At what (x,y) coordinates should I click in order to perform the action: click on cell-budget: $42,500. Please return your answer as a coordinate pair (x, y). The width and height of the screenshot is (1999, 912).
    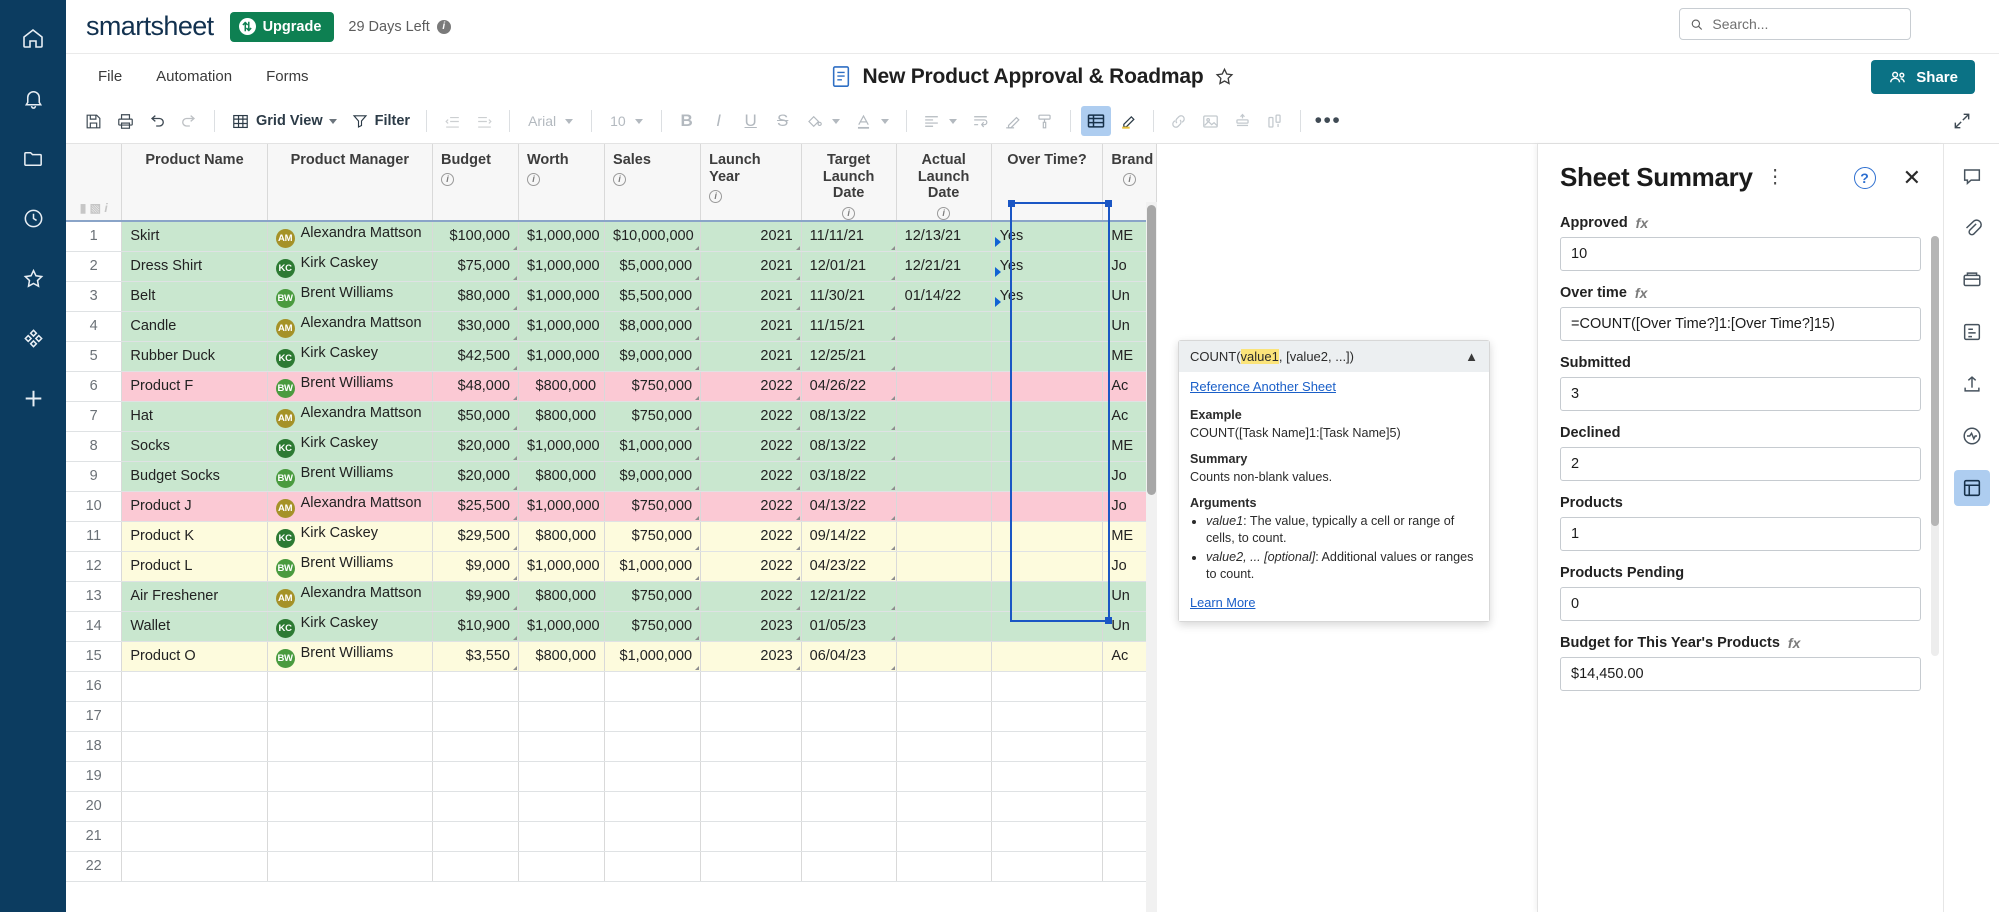
    Looking at the image, I should click on (476, 356).